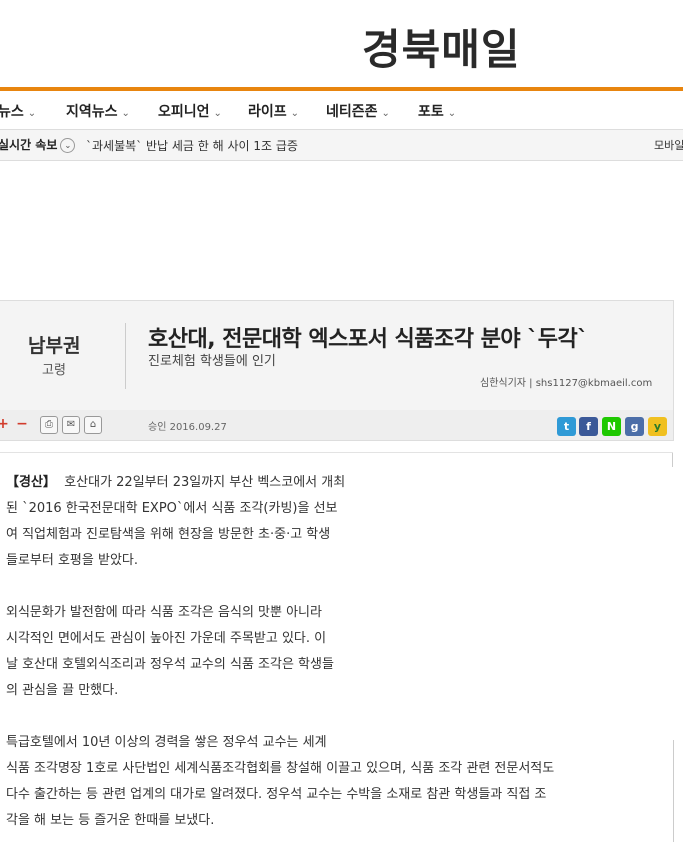  I want to click on nav-item-netizen: 네티즌존 ⌄, so click(358, 111).